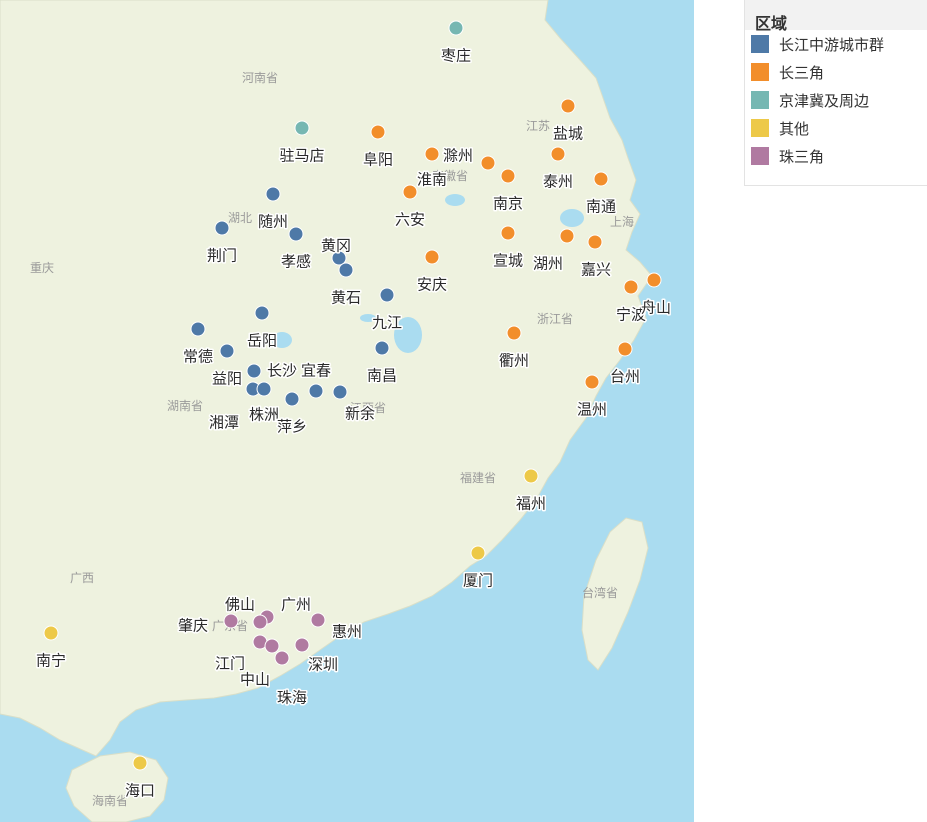  I want to click on legend-item-pearl-delta: 珠三角, so click(836, 156).